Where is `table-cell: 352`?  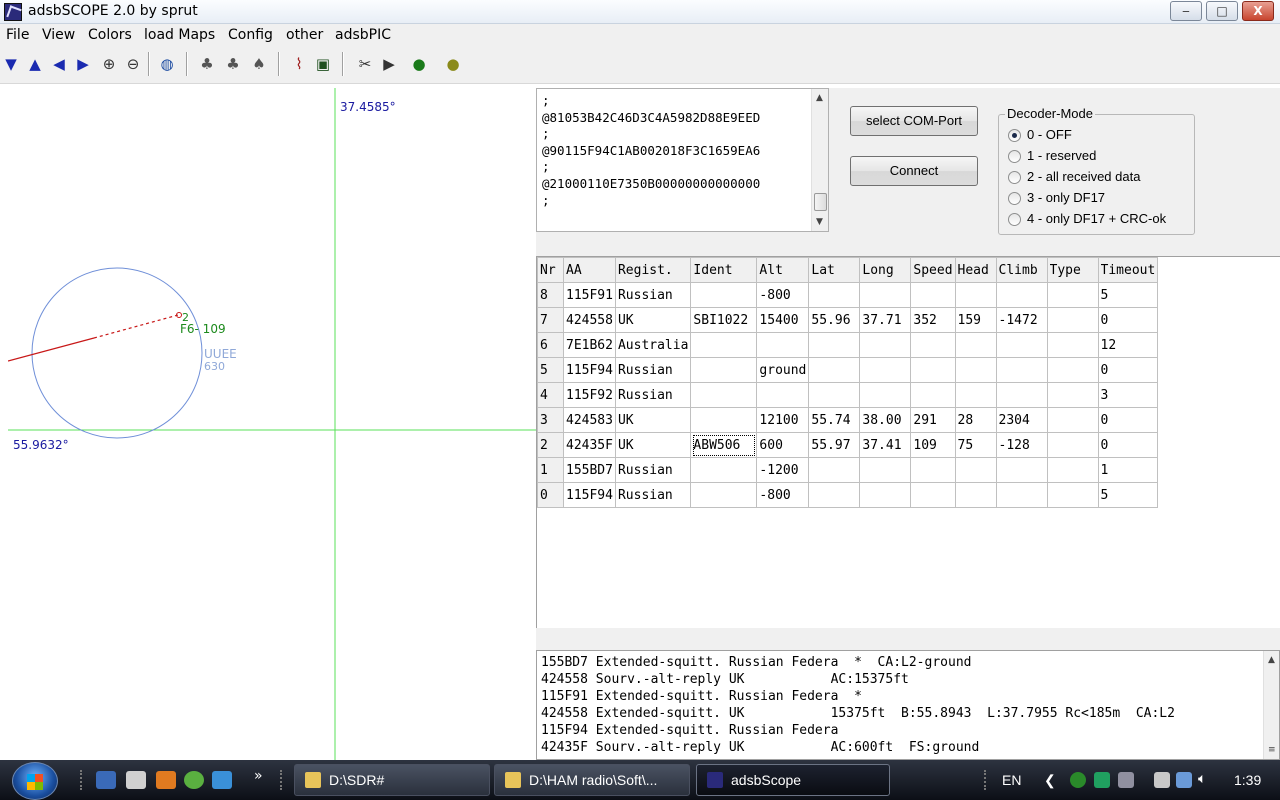 table-cell: 352 is located at coordinates (933, 320).